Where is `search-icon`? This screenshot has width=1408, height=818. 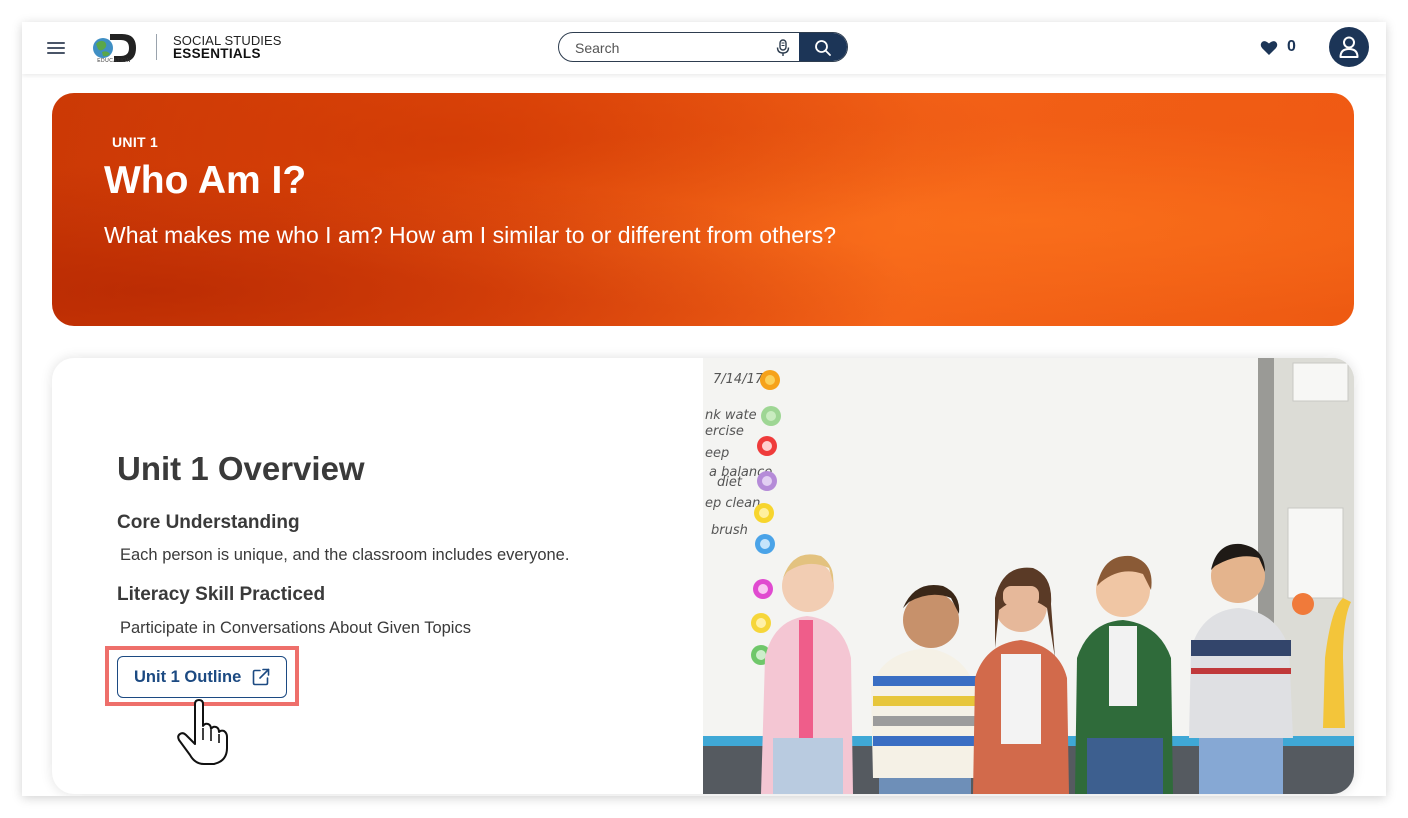
search-icon is located at coordinates (823, 48).